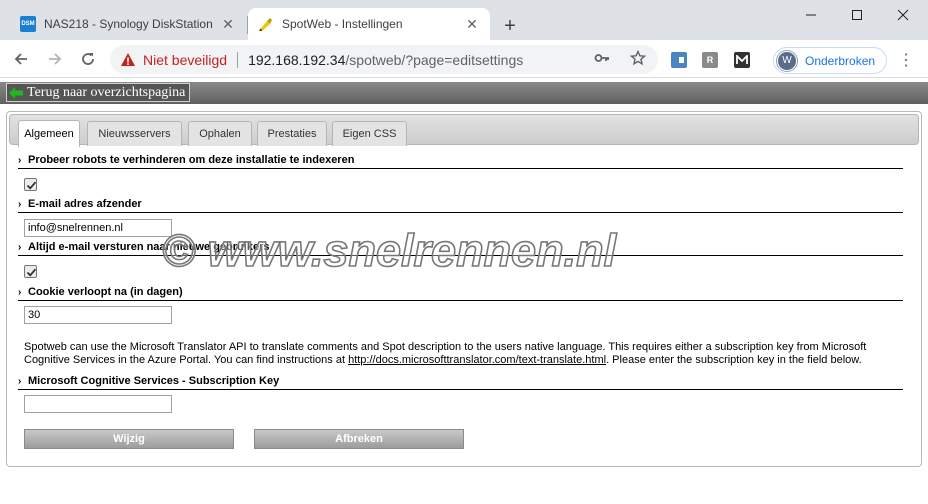 The width and height of the screenshot is (928, 504). Describe the element at coordinates (710, 60) in the screenshot. I see `extension-r-icon: R` at that location.